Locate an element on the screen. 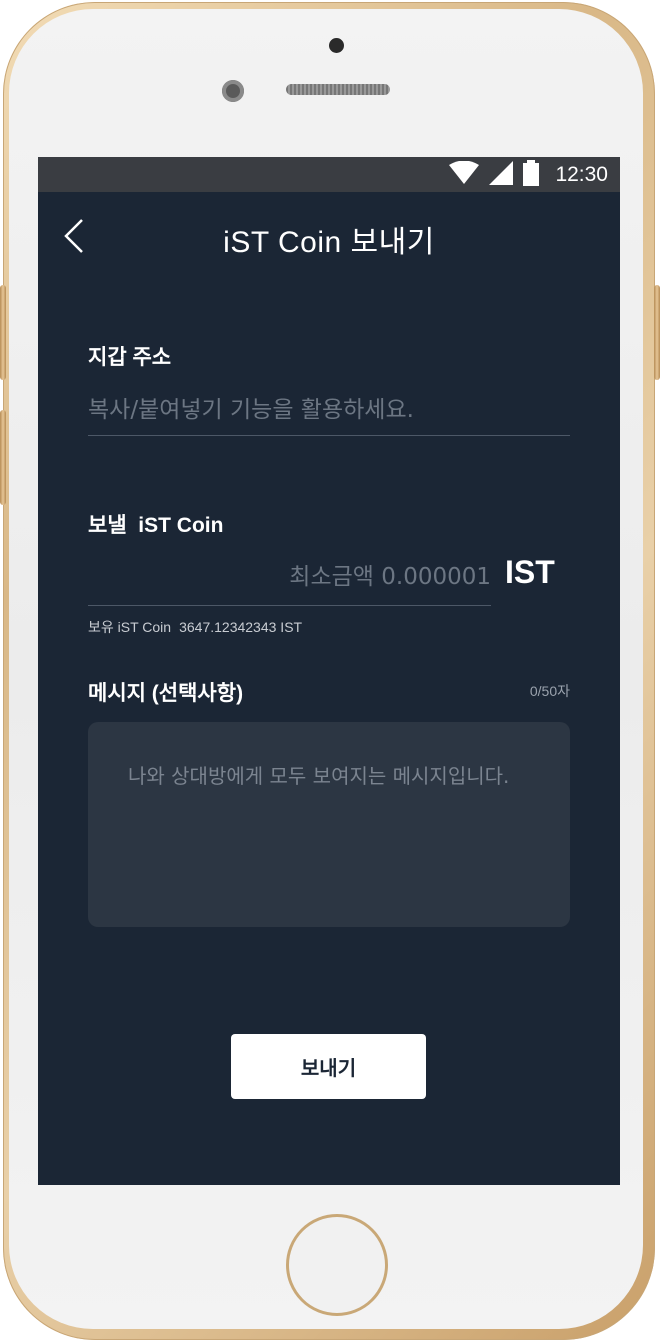 The width and height of the screenshot is (660, 1343). status-bar: 12:30 is located at coordinates (329, 174).